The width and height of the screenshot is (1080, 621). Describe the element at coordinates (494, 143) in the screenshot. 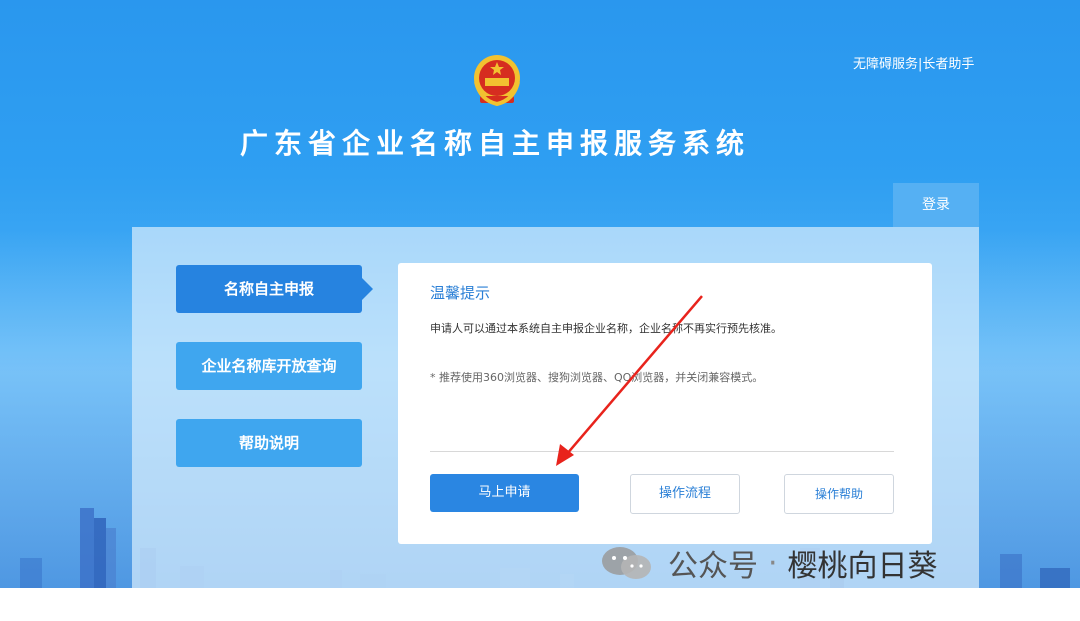

I see `site-title: 广东省企业名称自主申报服务系统` at that location.